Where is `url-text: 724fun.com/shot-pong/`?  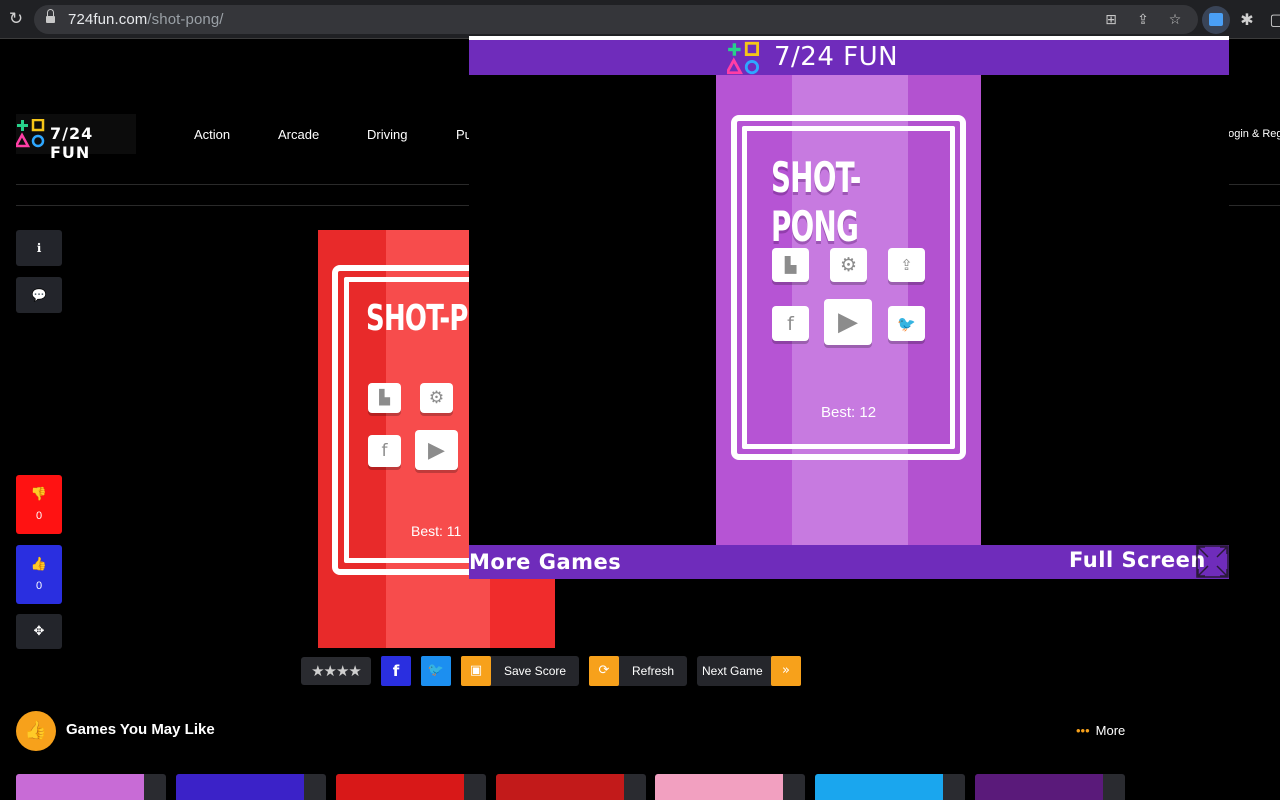
url-text: 724fun.com/shot-pong/ is located at coordinates (146, 19).